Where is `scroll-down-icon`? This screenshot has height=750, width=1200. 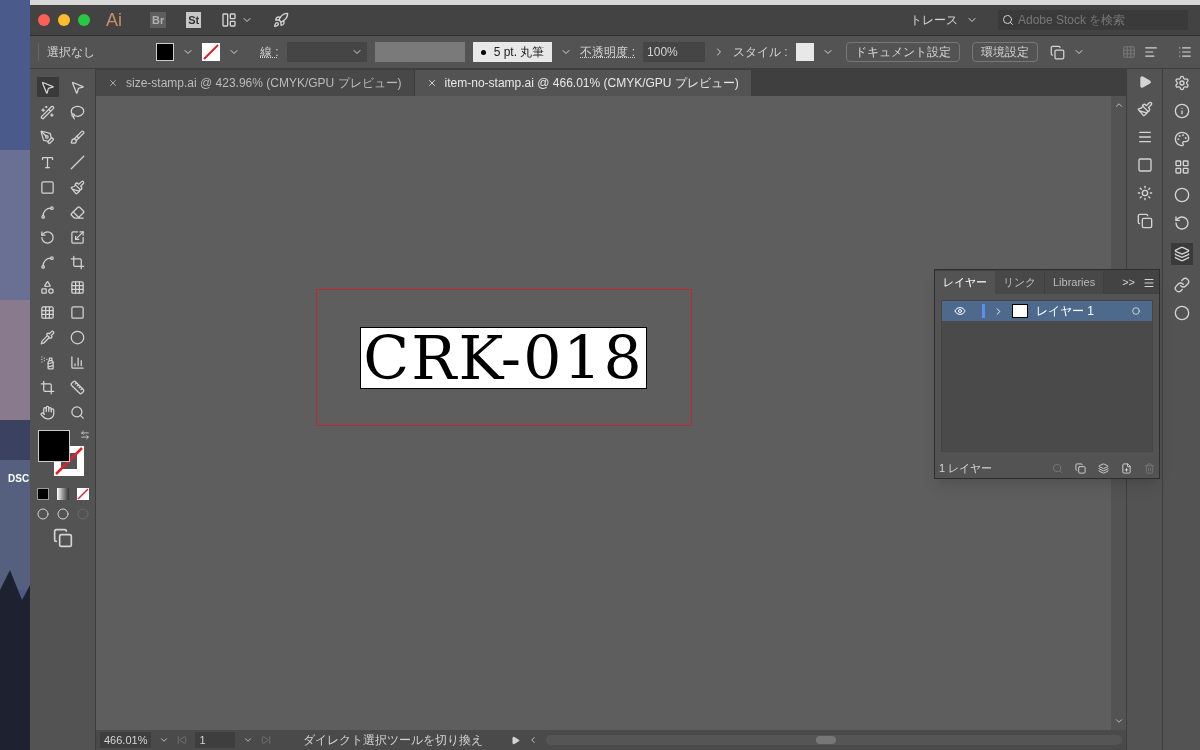
scroll-down-icon is located at coordinates (1118, 721).